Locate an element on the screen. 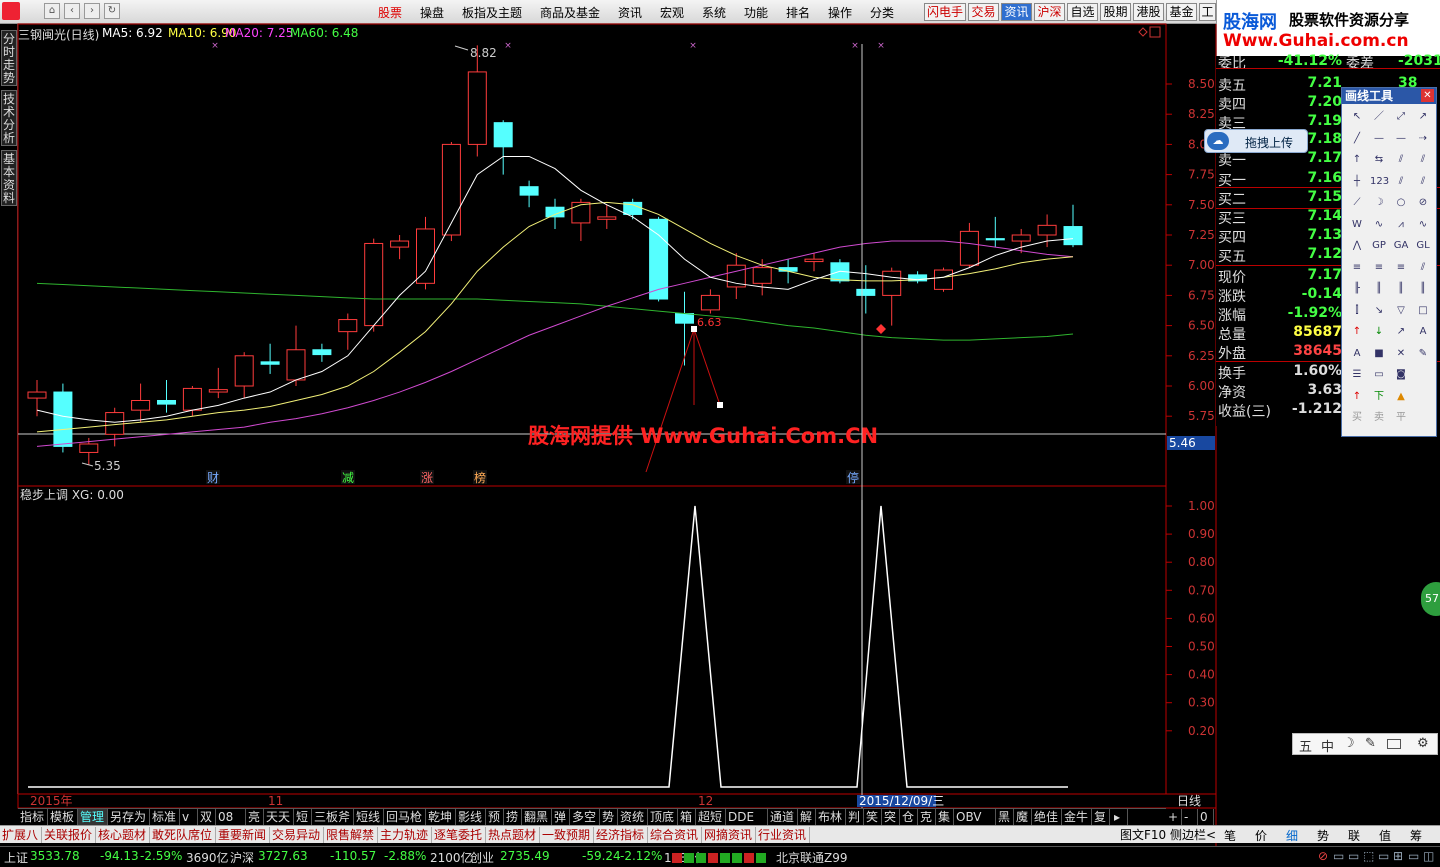 This screenshot has height=867, width=1440. quote-tab: 笔 is located at coordinates (1230, 835).